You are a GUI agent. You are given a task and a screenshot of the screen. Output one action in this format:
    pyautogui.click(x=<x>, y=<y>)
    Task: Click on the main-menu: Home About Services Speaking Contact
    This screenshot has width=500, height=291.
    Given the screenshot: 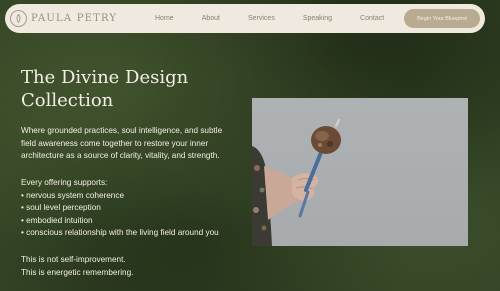 What is the action you would take?
    pyautogui.click(x=283, y=18)
    